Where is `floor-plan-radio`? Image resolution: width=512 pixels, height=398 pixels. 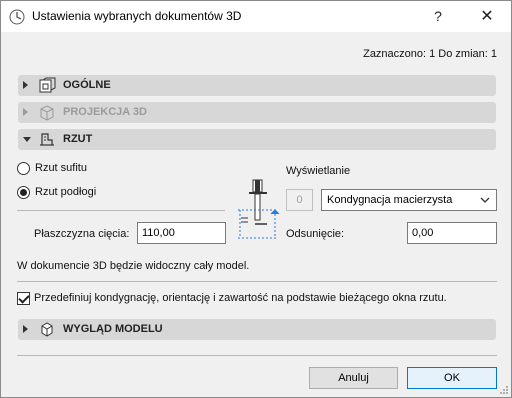
floor-plan-radio is located at coordinates (23, 192).